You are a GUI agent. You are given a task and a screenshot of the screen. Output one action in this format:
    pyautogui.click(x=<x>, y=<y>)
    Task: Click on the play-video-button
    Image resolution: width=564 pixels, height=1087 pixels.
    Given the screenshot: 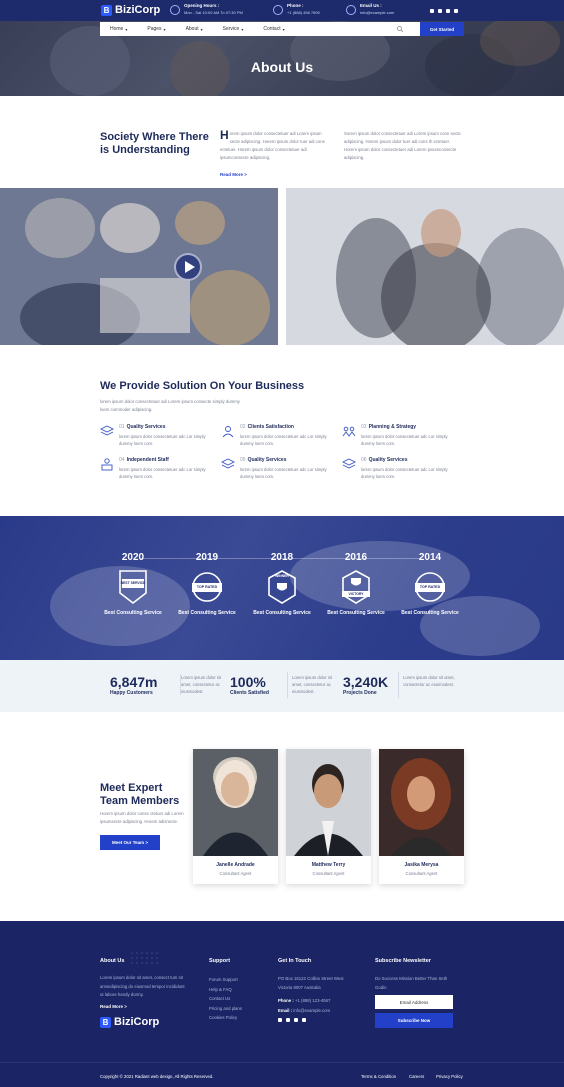 What is the action you would take?
    pyautogui.click(x=188, y=267)
    